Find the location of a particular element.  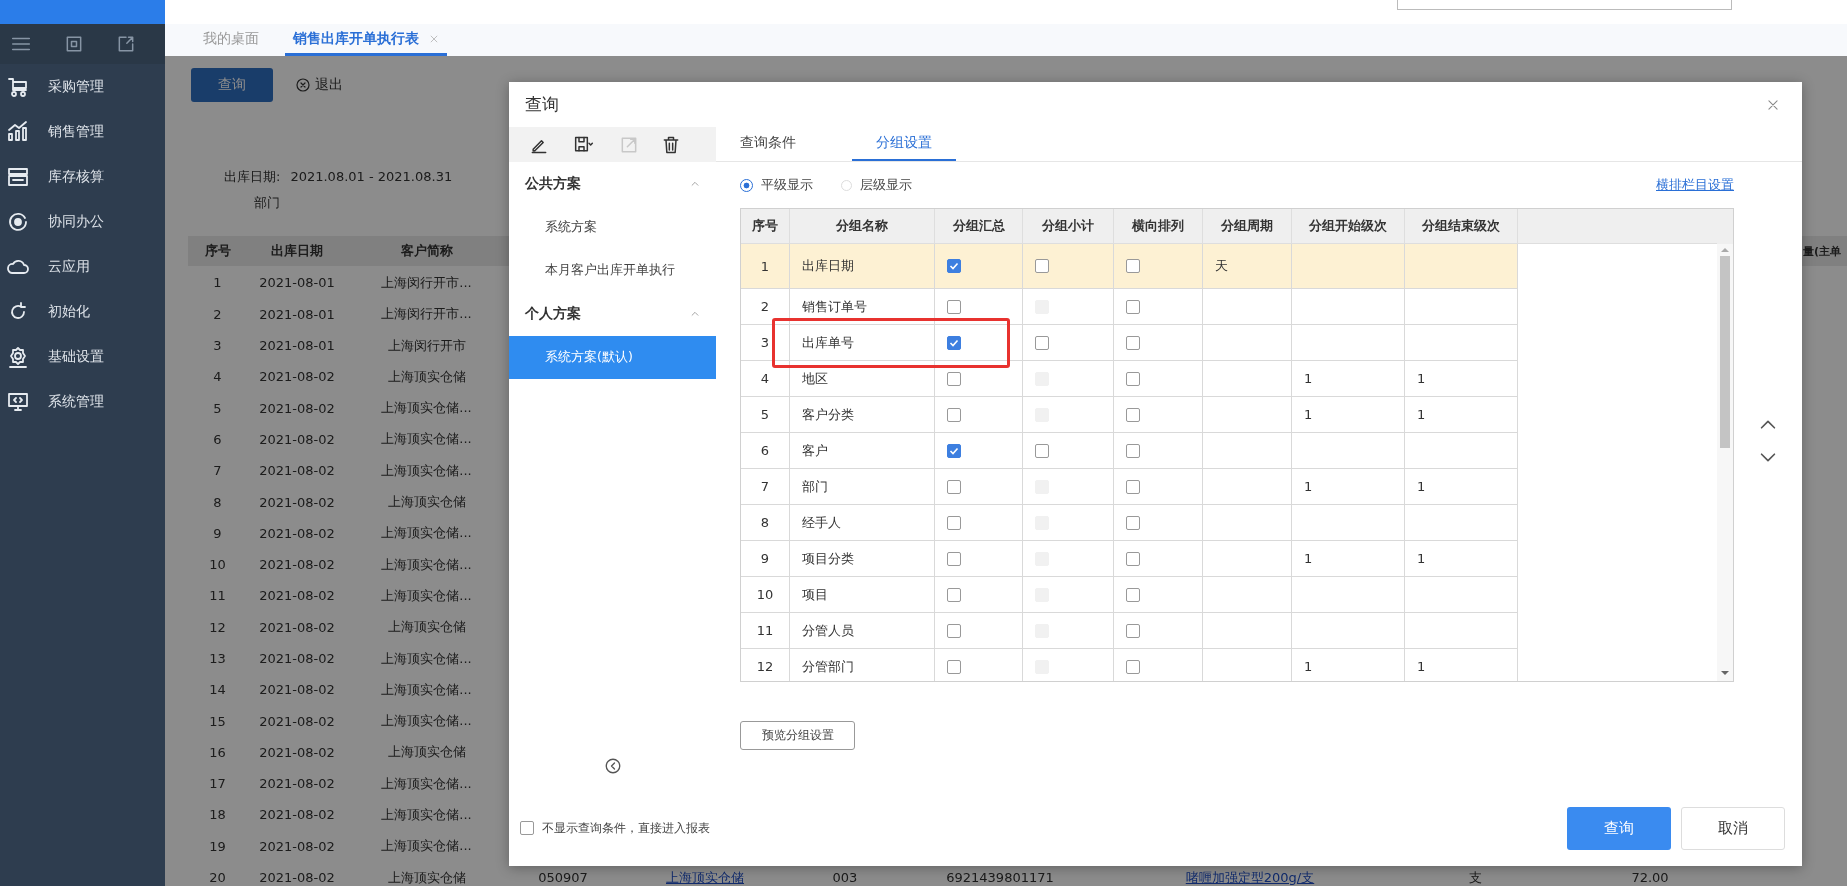

cancel-button: 取消 is located at coordinates (1733, 828).